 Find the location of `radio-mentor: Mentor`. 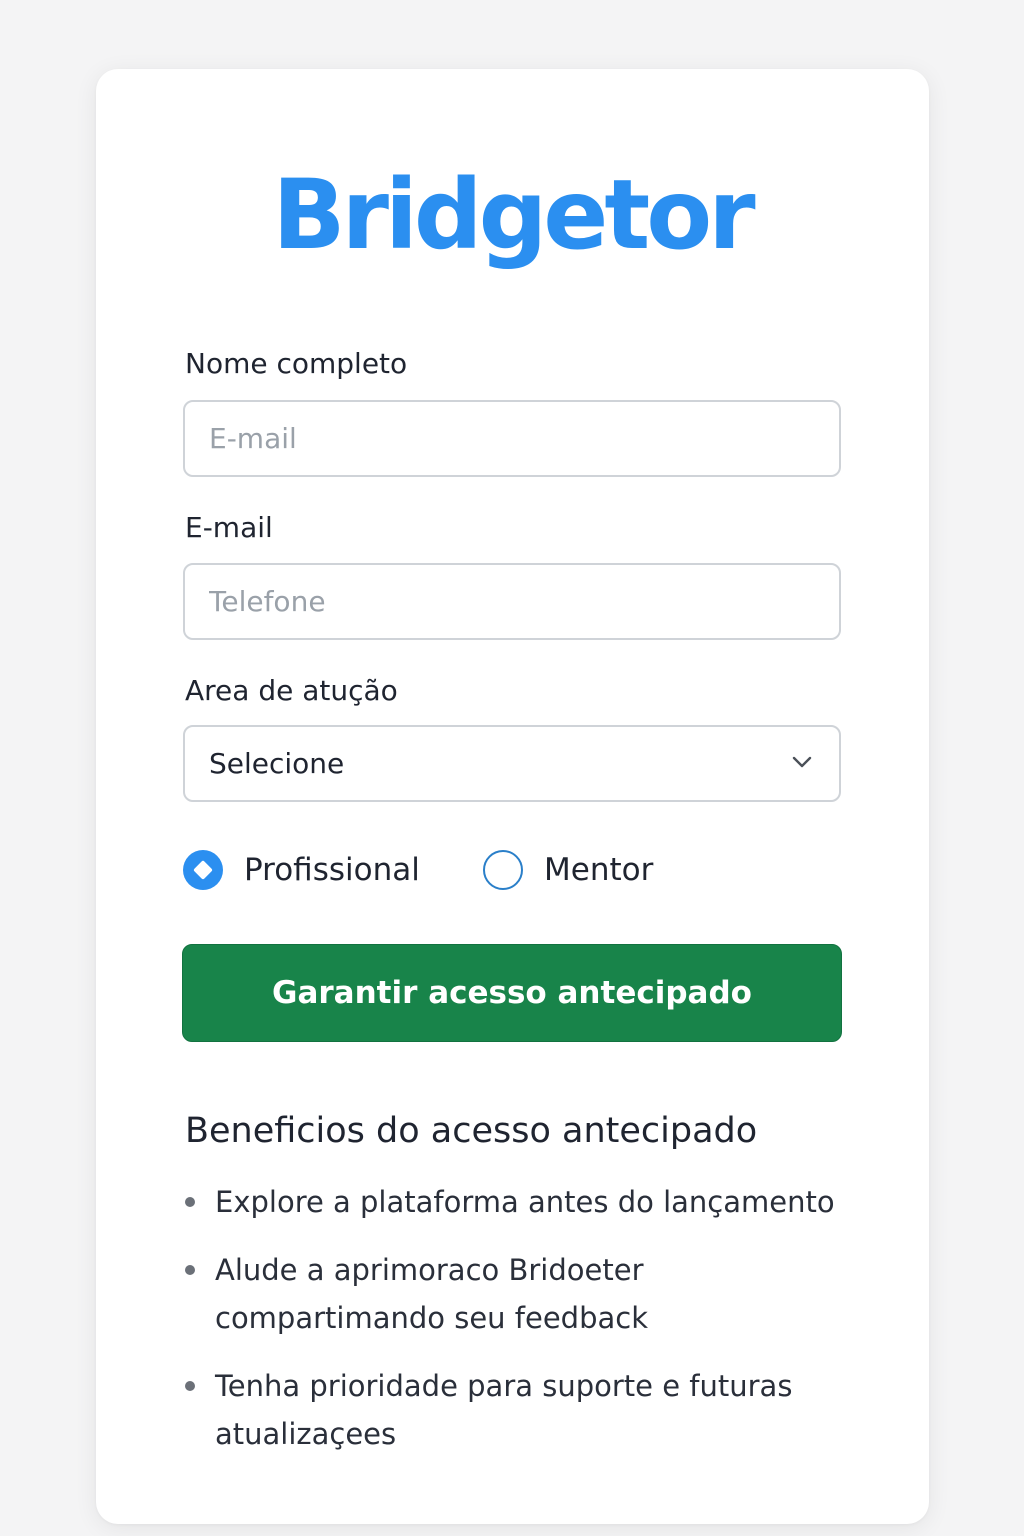

radio-mentor: Mentor is located at coordinates (568, 870).